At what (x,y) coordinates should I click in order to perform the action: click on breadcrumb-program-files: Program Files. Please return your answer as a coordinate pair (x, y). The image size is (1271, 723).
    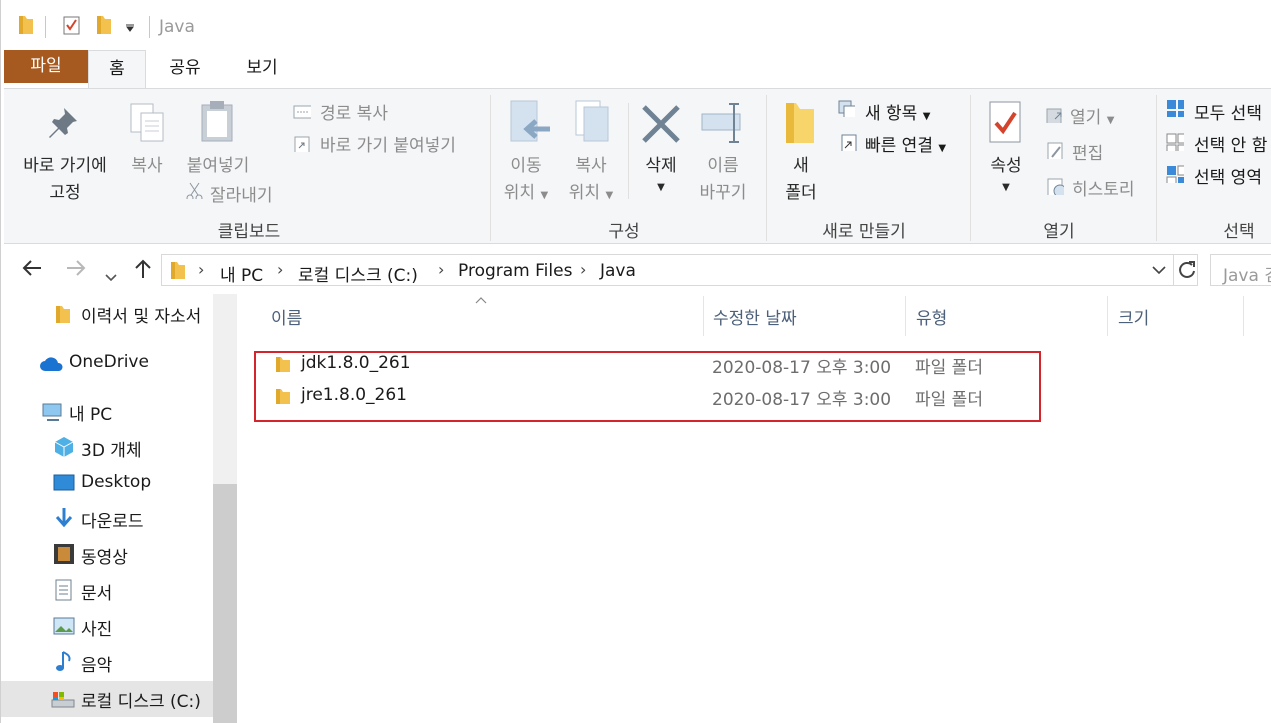
    Looking at the image, I should click on (515, 271).